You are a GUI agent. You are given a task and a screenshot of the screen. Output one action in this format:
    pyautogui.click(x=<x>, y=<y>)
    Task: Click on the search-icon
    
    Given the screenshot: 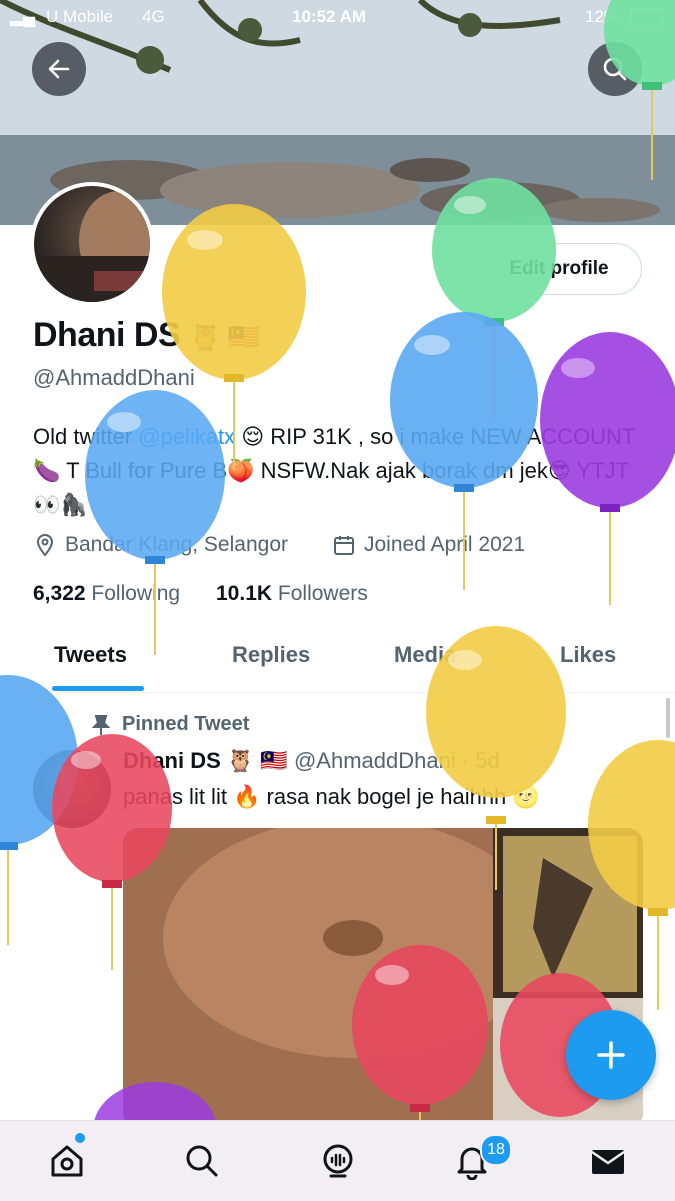 What is the action you would take?
    pyautogui.click(x=202, y=1161)
    